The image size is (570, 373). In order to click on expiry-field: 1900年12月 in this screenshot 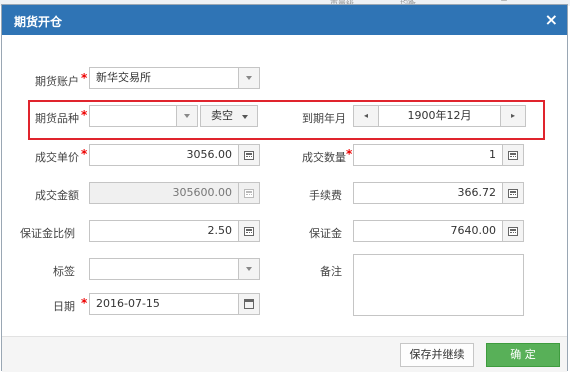, I will do `click(439, 116)`.